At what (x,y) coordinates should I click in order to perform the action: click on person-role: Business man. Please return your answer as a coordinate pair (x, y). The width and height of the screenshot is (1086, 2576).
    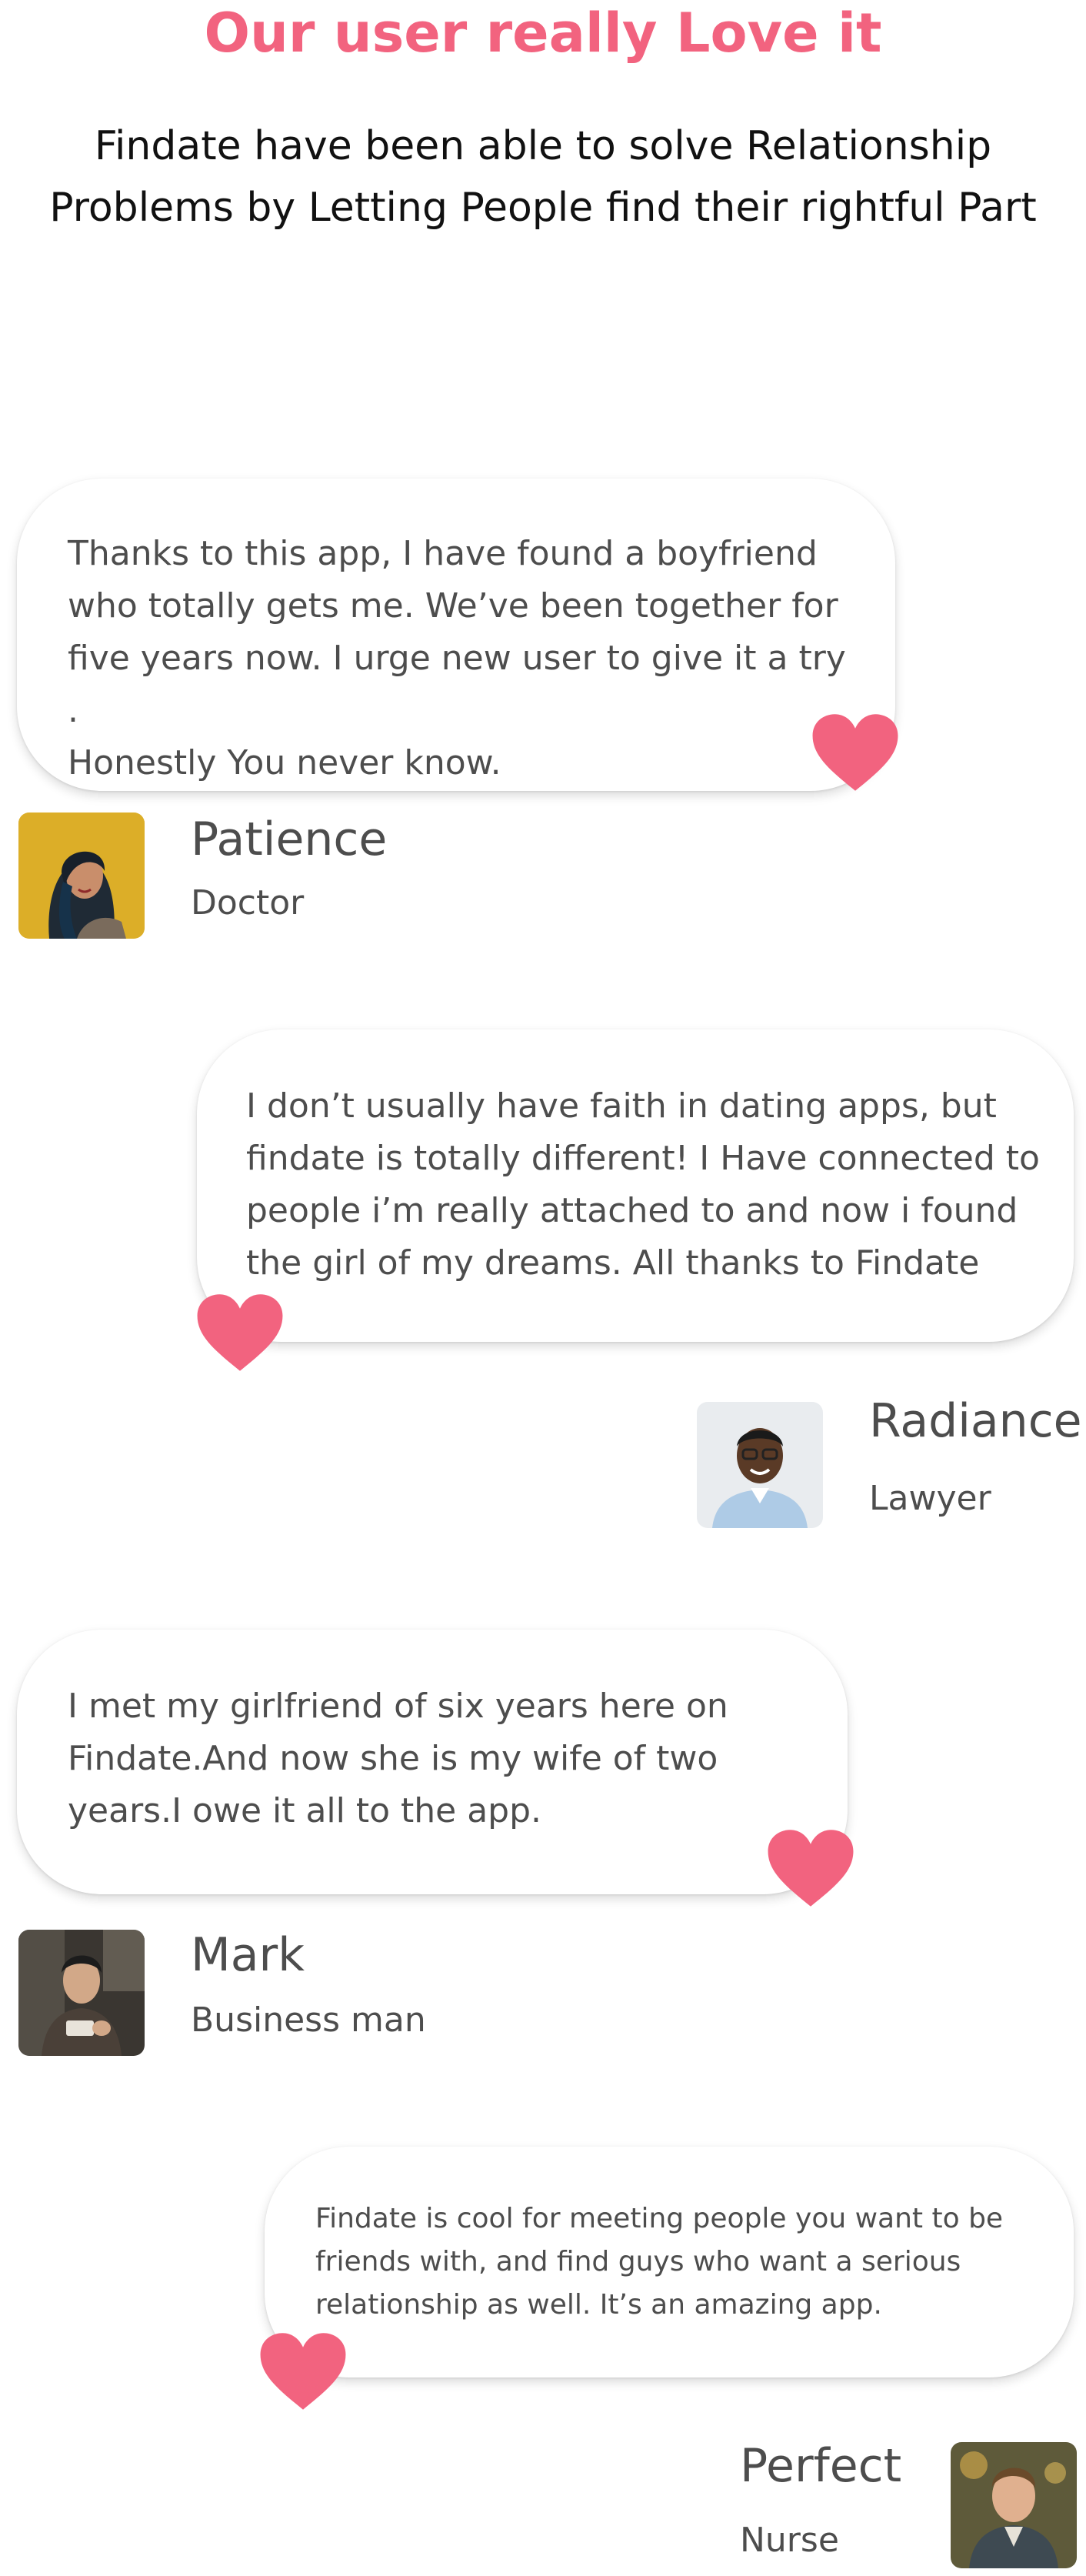
    Looking at the image, I should click on (308, 2020).